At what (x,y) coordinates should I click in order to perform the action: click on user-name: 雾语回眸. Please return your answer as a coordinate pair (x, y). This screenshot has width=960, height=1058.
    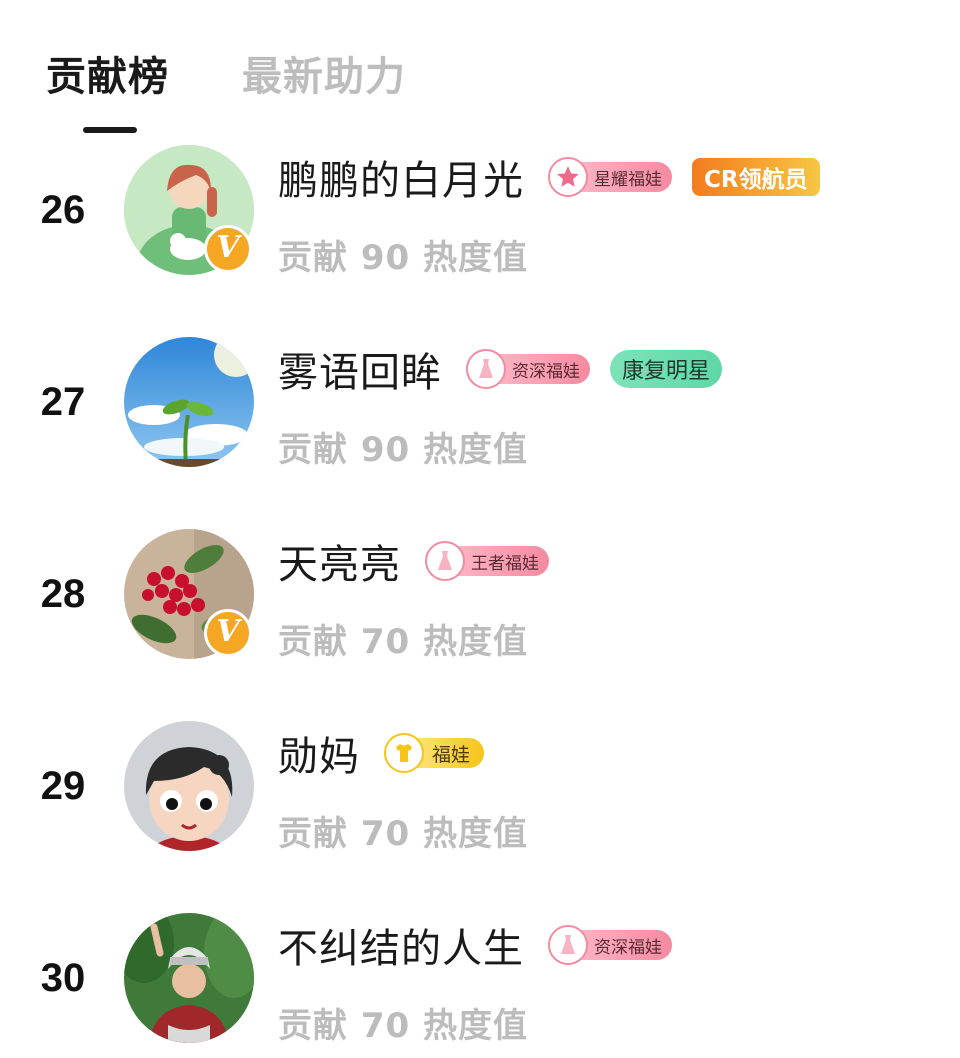
    Looking at the image, I should click on (360, 369).